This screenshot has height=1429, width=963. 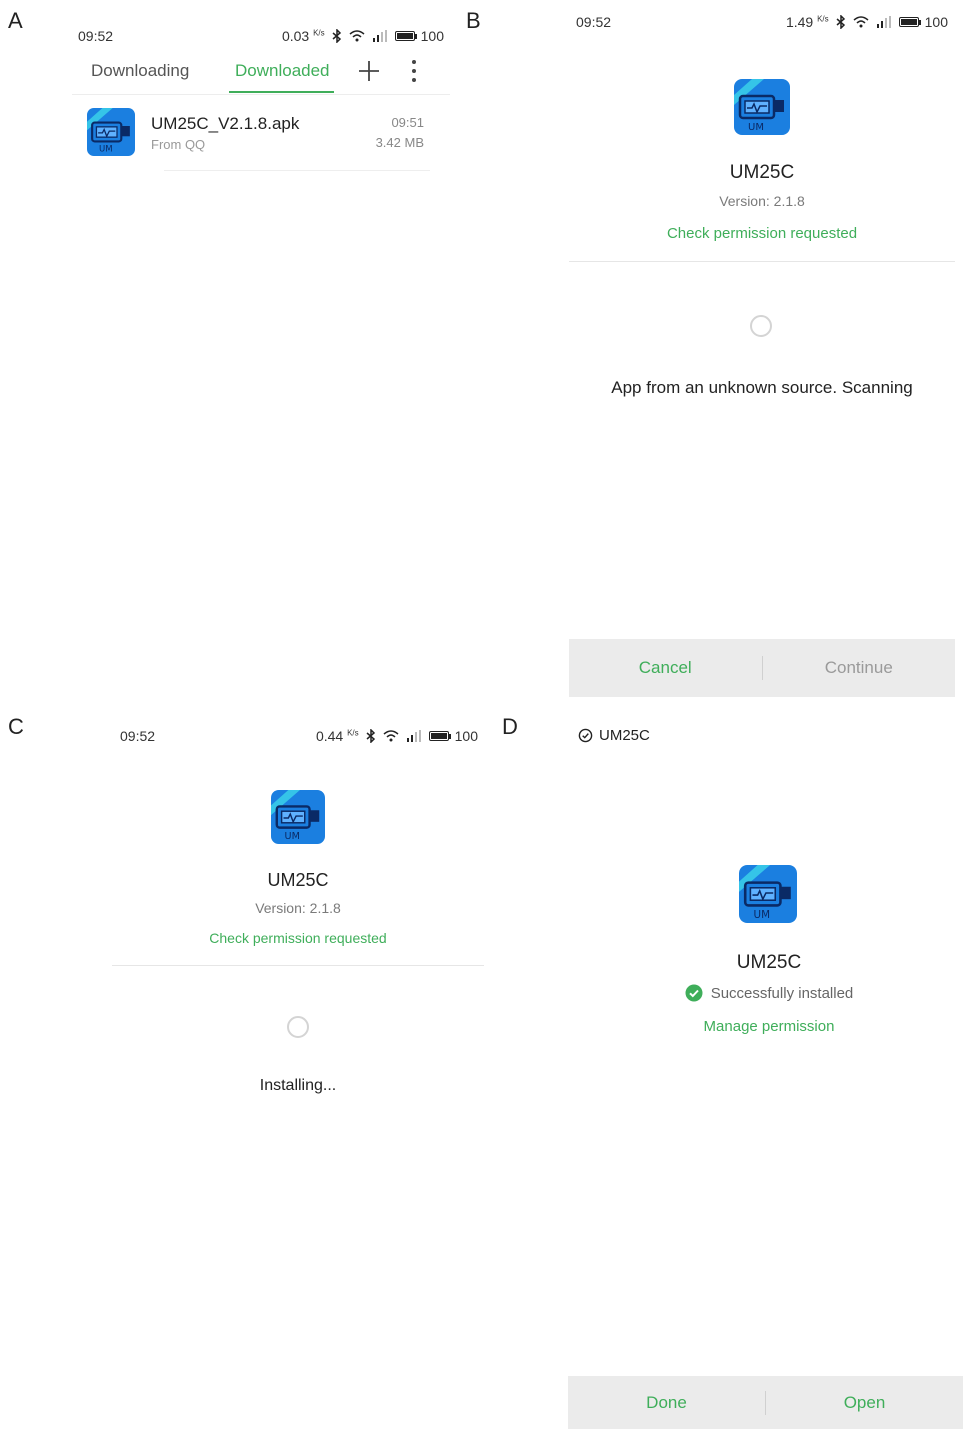 What do you see at coordinates (624, 735) in the screenshot?
I see `notification-app-name: UM25C` at bounding box center [624, 735].